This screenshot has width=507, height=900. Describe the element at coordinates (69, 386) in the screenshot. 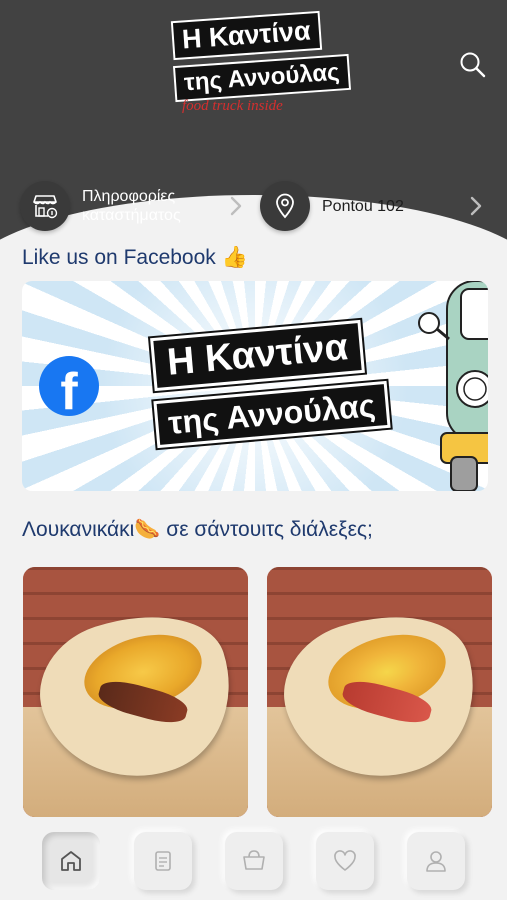

I see `facebook-icon: f` at that location.